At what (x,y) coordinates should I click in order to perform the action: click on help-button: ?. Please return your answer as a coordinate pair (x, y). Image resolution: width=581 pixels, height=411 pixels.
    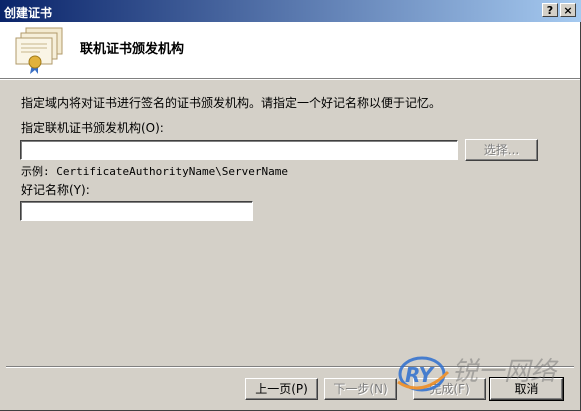
    Looking at the image, I should click on (550, 10).